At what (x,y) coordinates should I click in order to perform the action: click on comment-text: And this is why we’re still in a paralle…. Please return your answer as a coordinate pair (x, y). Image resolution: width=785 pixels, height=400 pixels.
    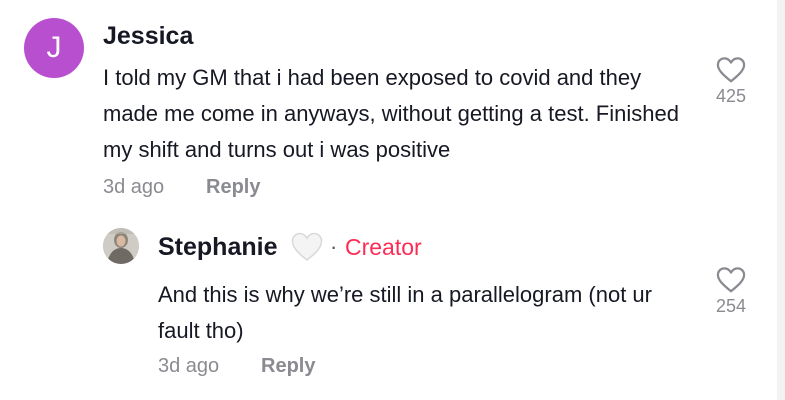
    Looking at the image, I should click on (405, 312).